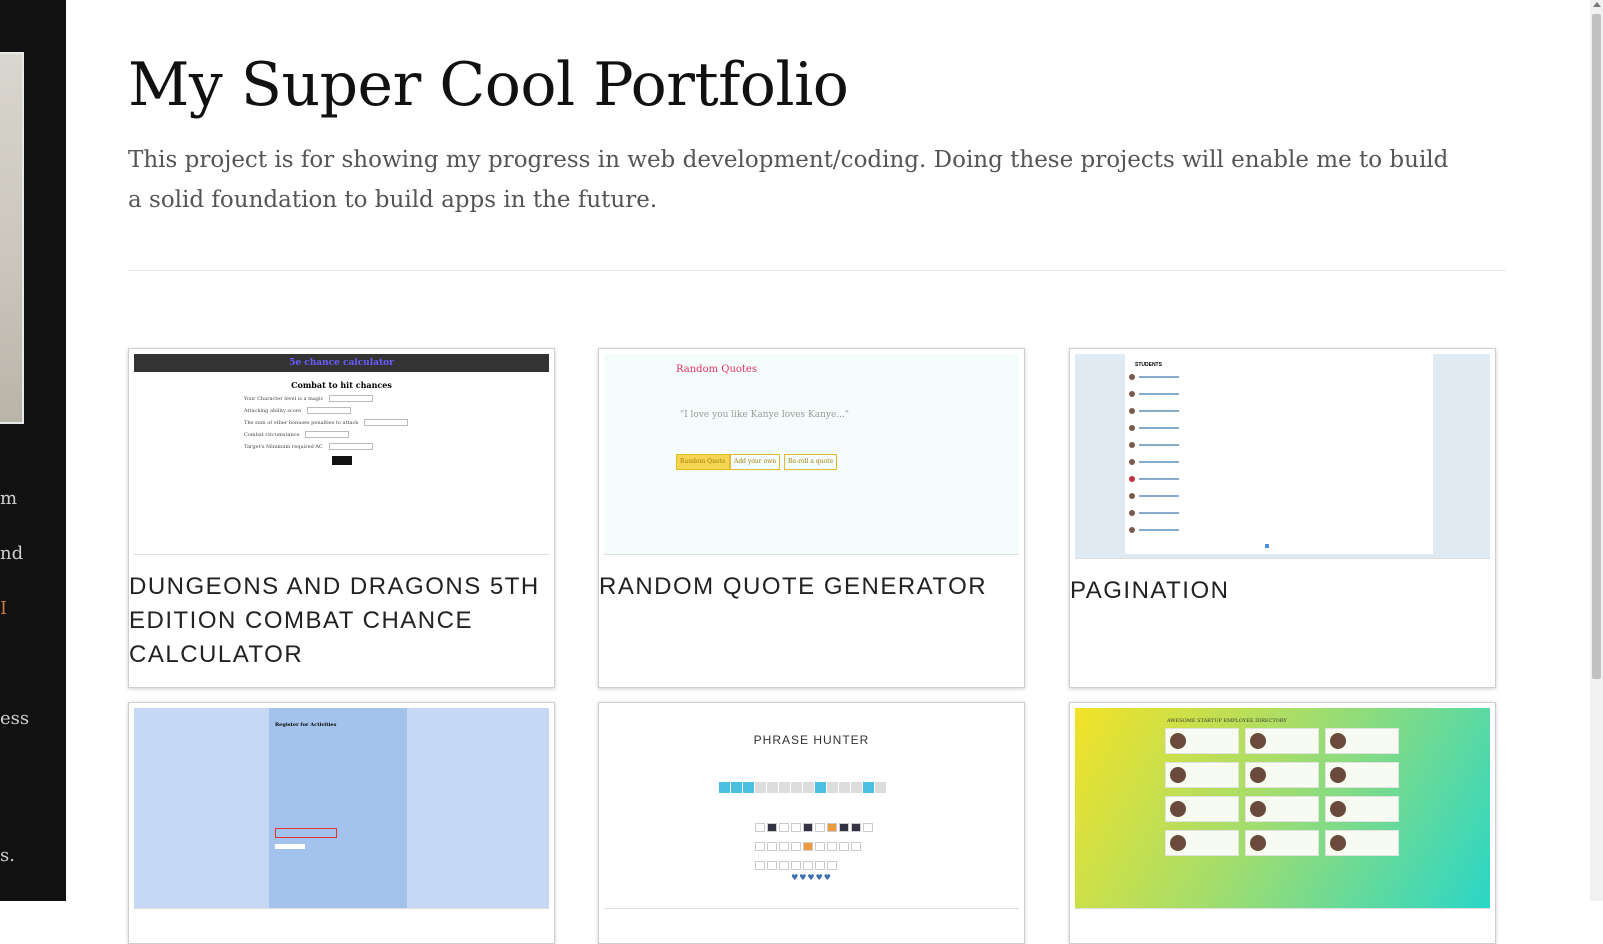 Image resolution: width=1603 pixels, height=944 pixels. I want to click on page-title: My Super Cool Portfolio, so click(488, 85).